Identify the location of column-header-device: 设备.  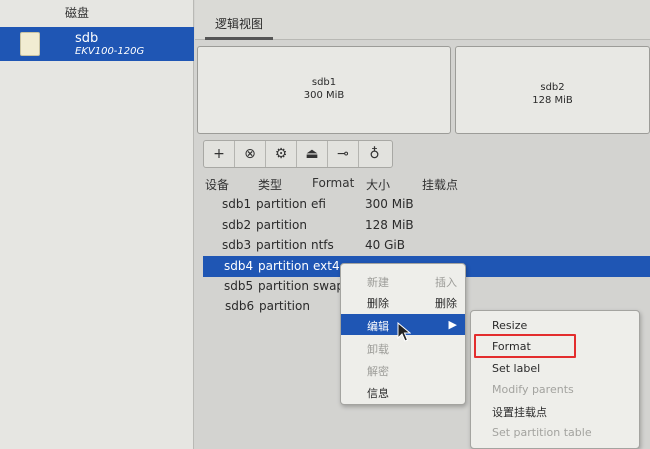
(217, 184).